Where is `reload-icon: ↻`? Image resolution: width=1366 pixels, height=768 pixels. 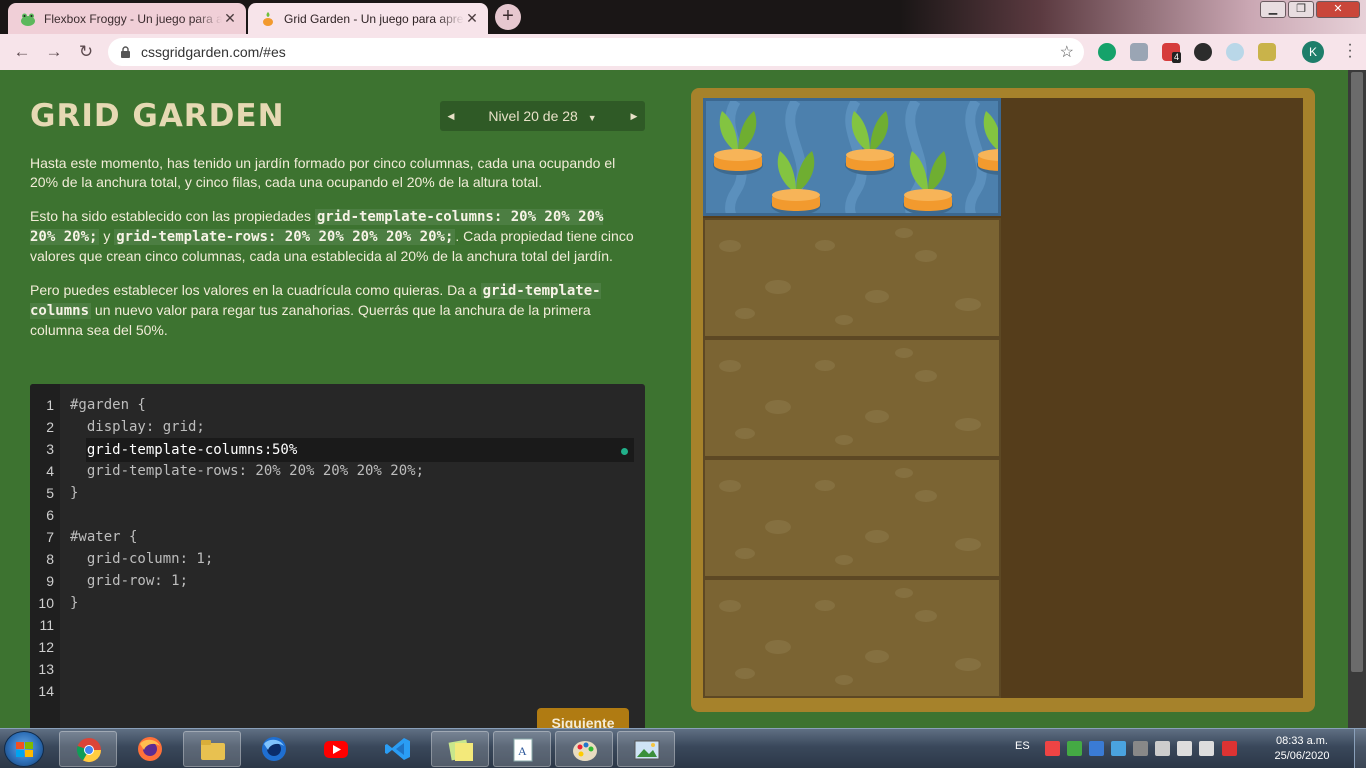 reload-icon: ↻ is located at coordinates (86, 52).